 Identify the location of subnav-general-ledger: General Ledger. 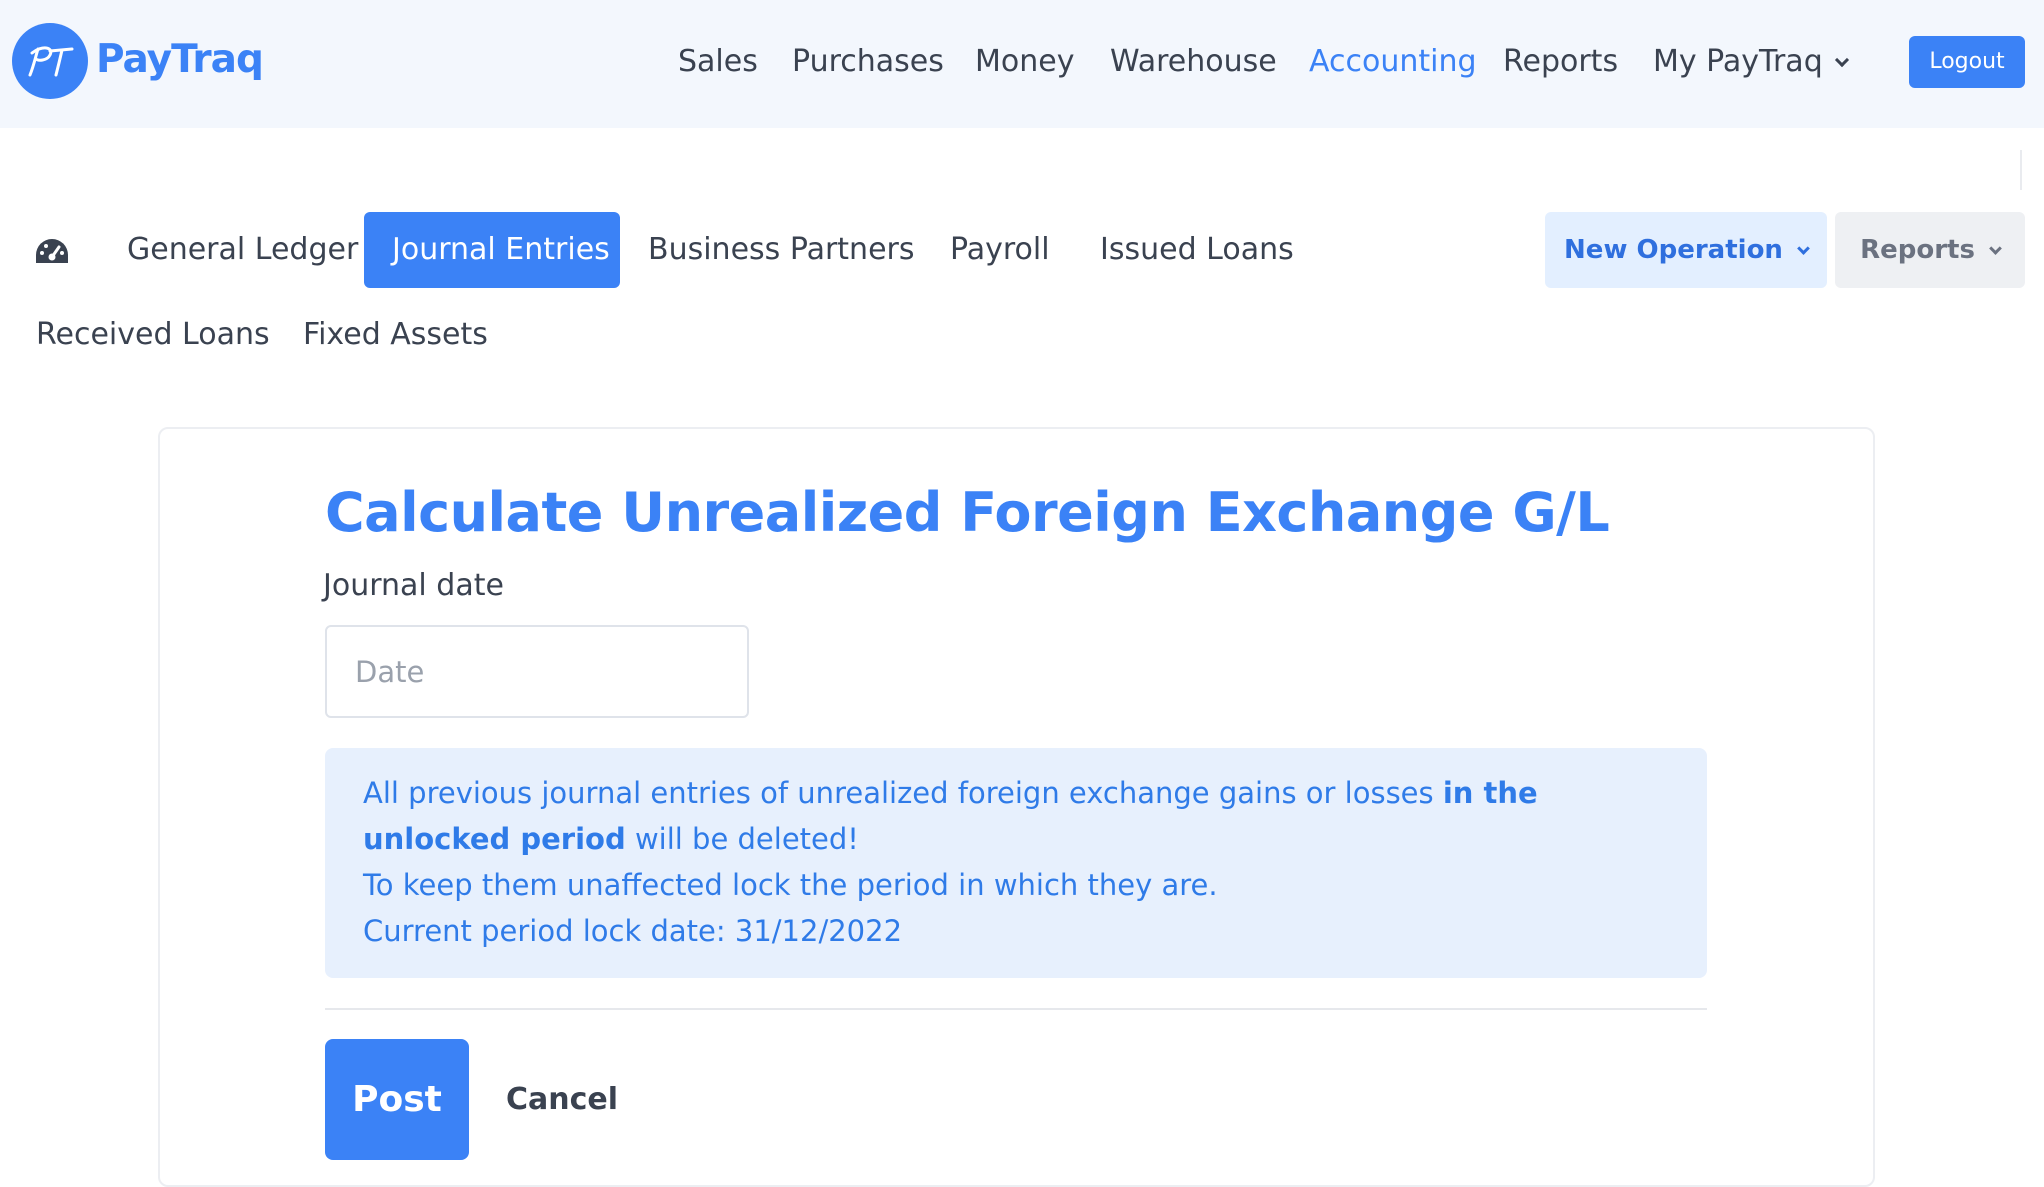
(242, 250).